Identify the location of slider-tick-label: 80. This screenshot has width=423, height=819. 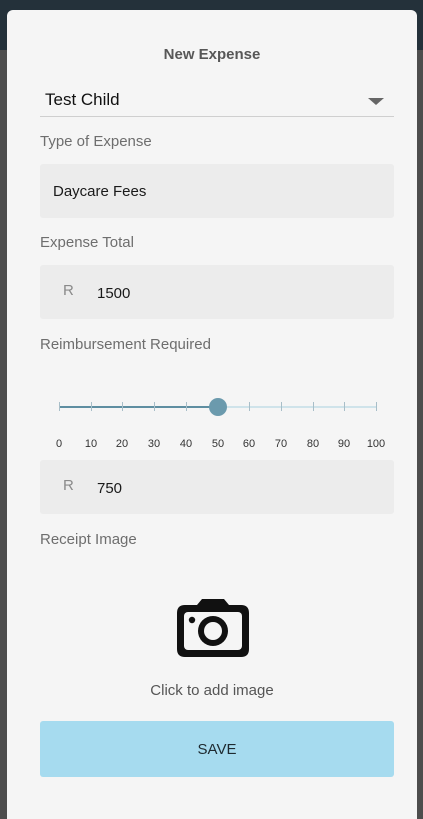
(313, 444).